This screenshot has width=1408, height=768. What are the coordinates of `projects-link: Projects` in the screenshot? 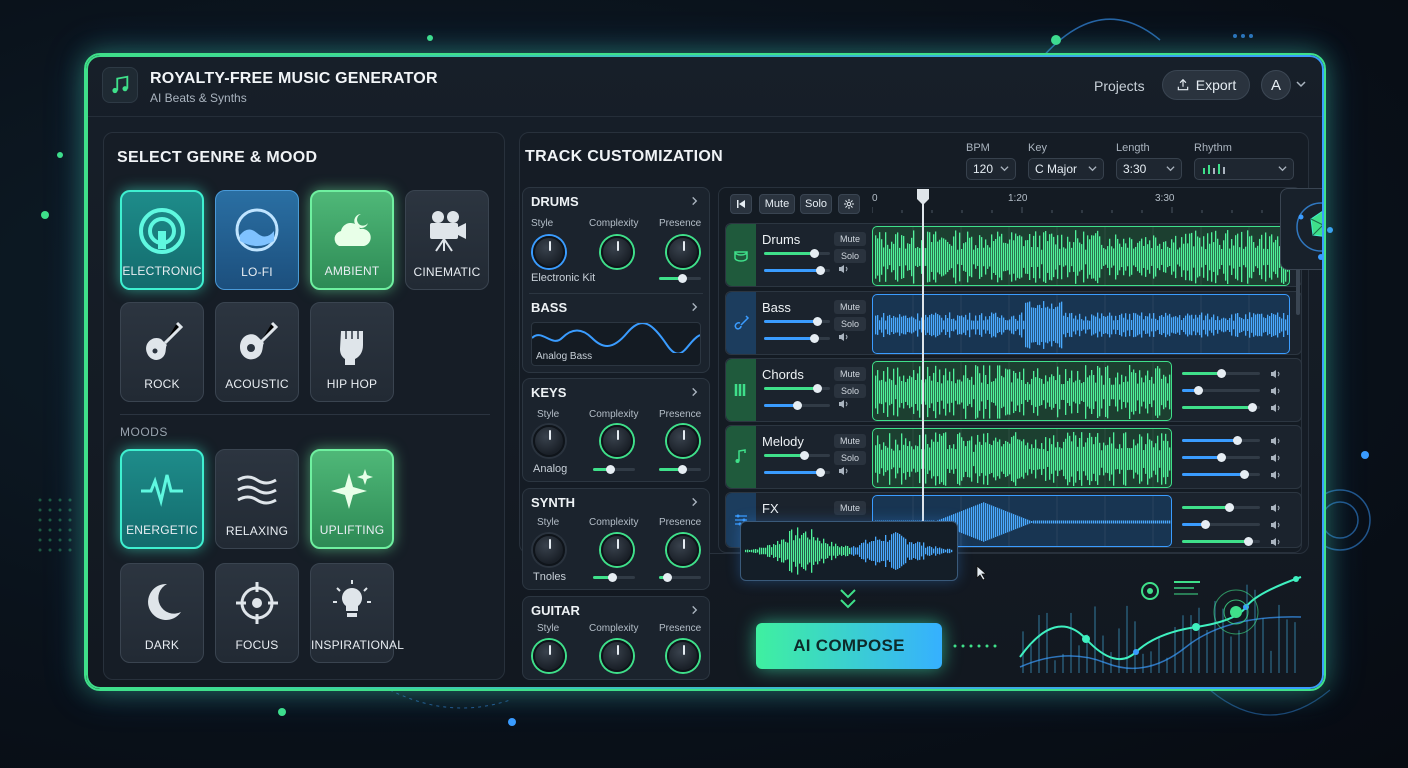 It's located at (1119, 86).